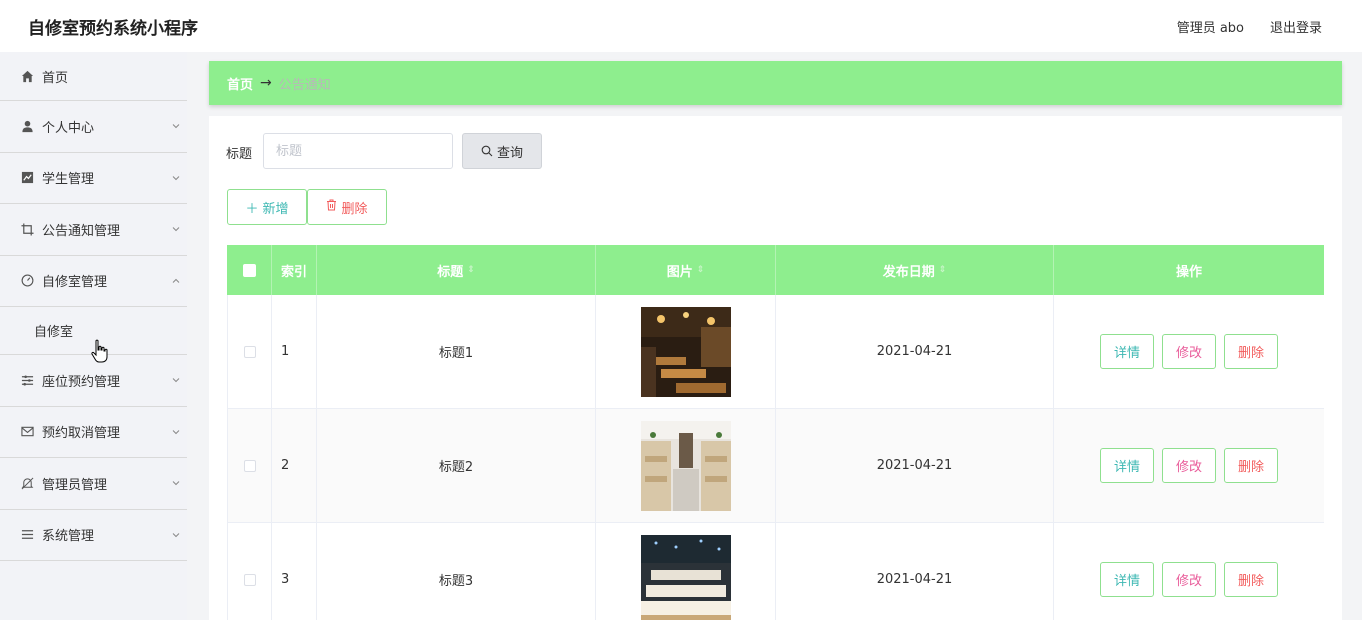 The height and width of the screenshot is (620, 1362). I want to click on sidebar-item-label: 管理员管理, so click(75, 485).